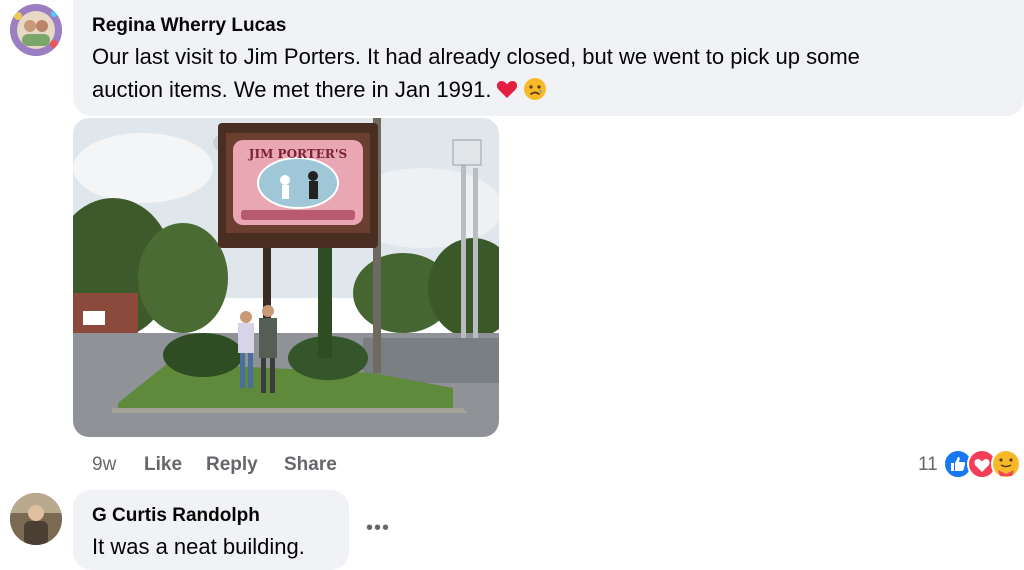 Image resolution: width=1024 pixels, height=570 pixels. What do you see at coordinates (928, 465) in the screenshot?
I see `reaction-count: 11` at bounding box center [928, 465].